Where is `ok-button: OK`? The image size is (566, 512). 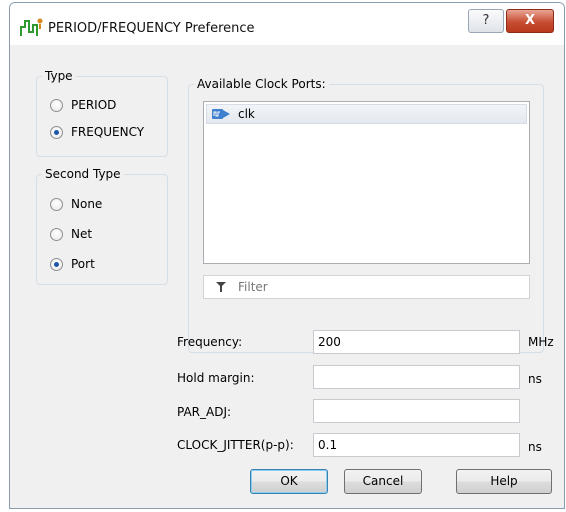 ok-button: OK is located at coordinates (289, 481).